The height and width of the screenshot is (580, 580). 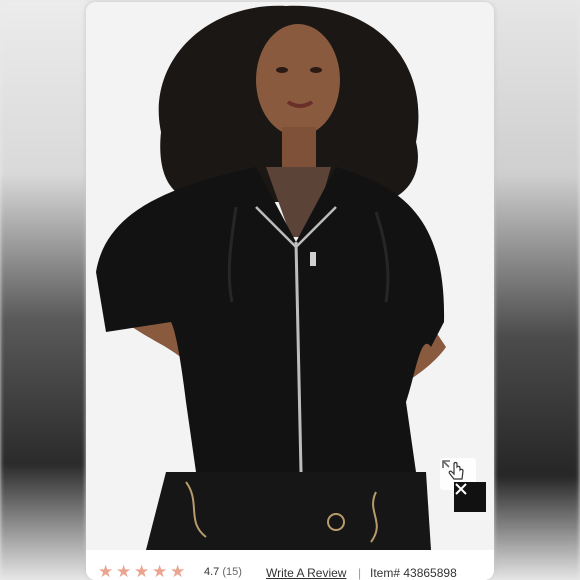 What do you see at coordinates (43, 290) in the screenshot?
I see `blurred-background-left` at bounding box center [43, 290].